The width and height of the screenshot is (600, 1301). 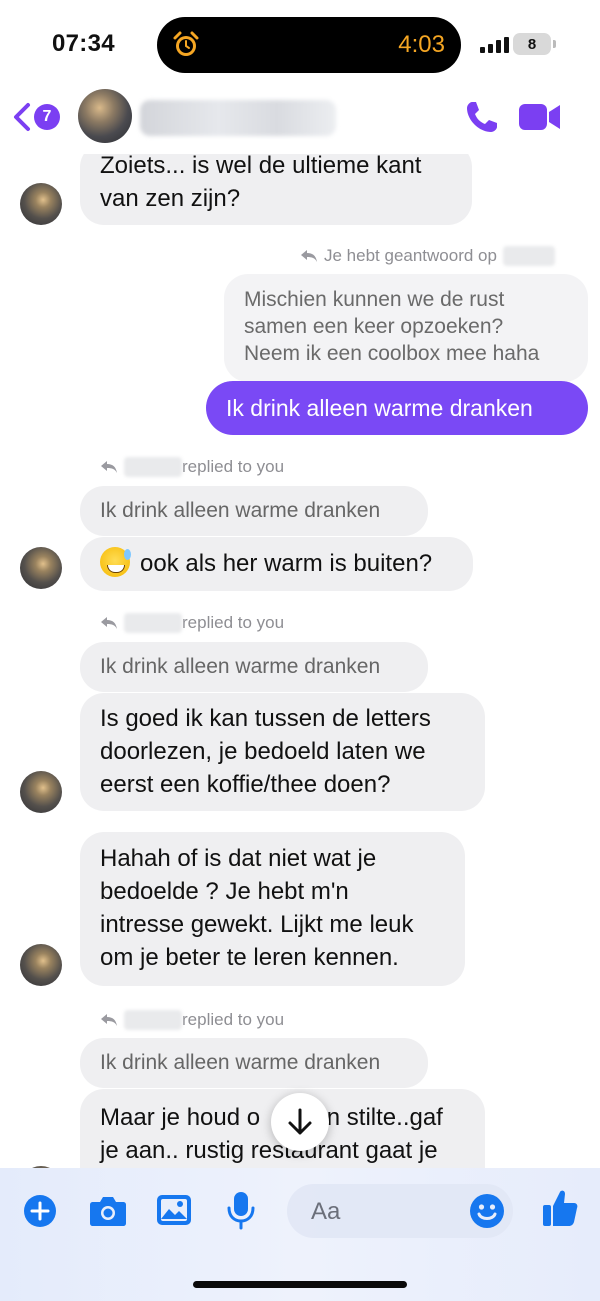 What do you see at coordinates (238, 118) in the screenshot?
I see `contact-name` at bounding box center [238, 118].